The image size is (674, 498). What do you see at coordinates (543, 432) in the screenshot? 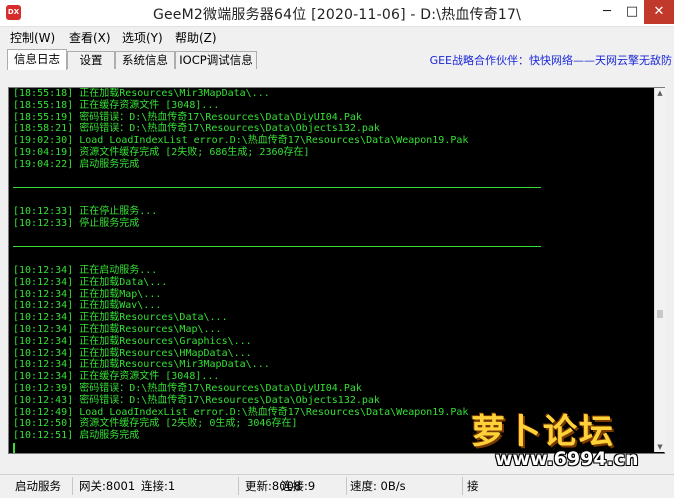
I see `watermark-logo-text: 萝卜论坛` at bounding box center [543, 432].